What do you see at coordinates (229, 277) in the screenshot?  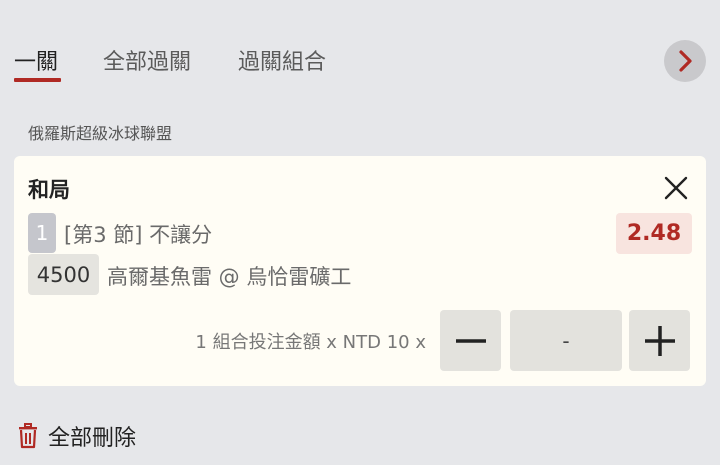 I see `match-teams: 高爾基魚雷 @ 烏恰雷礦工` at bounding box center [229, 277].